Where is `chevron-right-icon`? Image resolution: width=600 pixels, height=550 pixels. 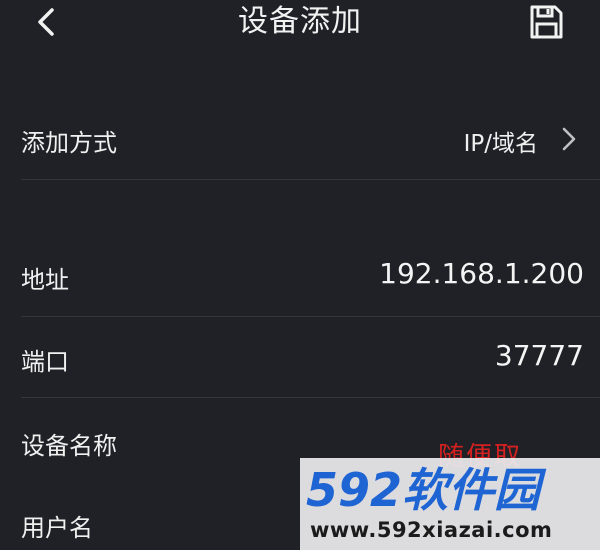 chevron-right-icon is located at coordinates (569, 139).